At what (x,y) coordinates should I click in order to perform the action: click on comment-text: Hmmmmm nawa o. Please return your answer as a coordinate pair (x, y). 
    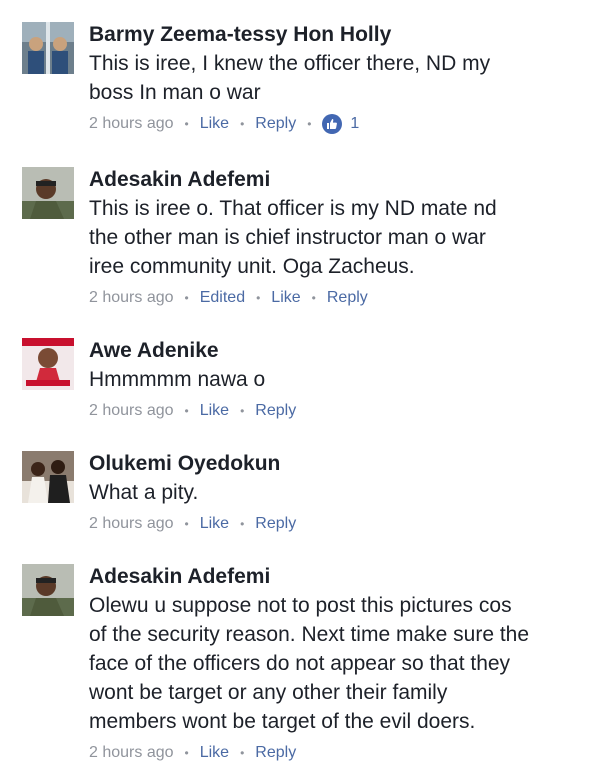
    Looking at the image, I should click on (336, 379).